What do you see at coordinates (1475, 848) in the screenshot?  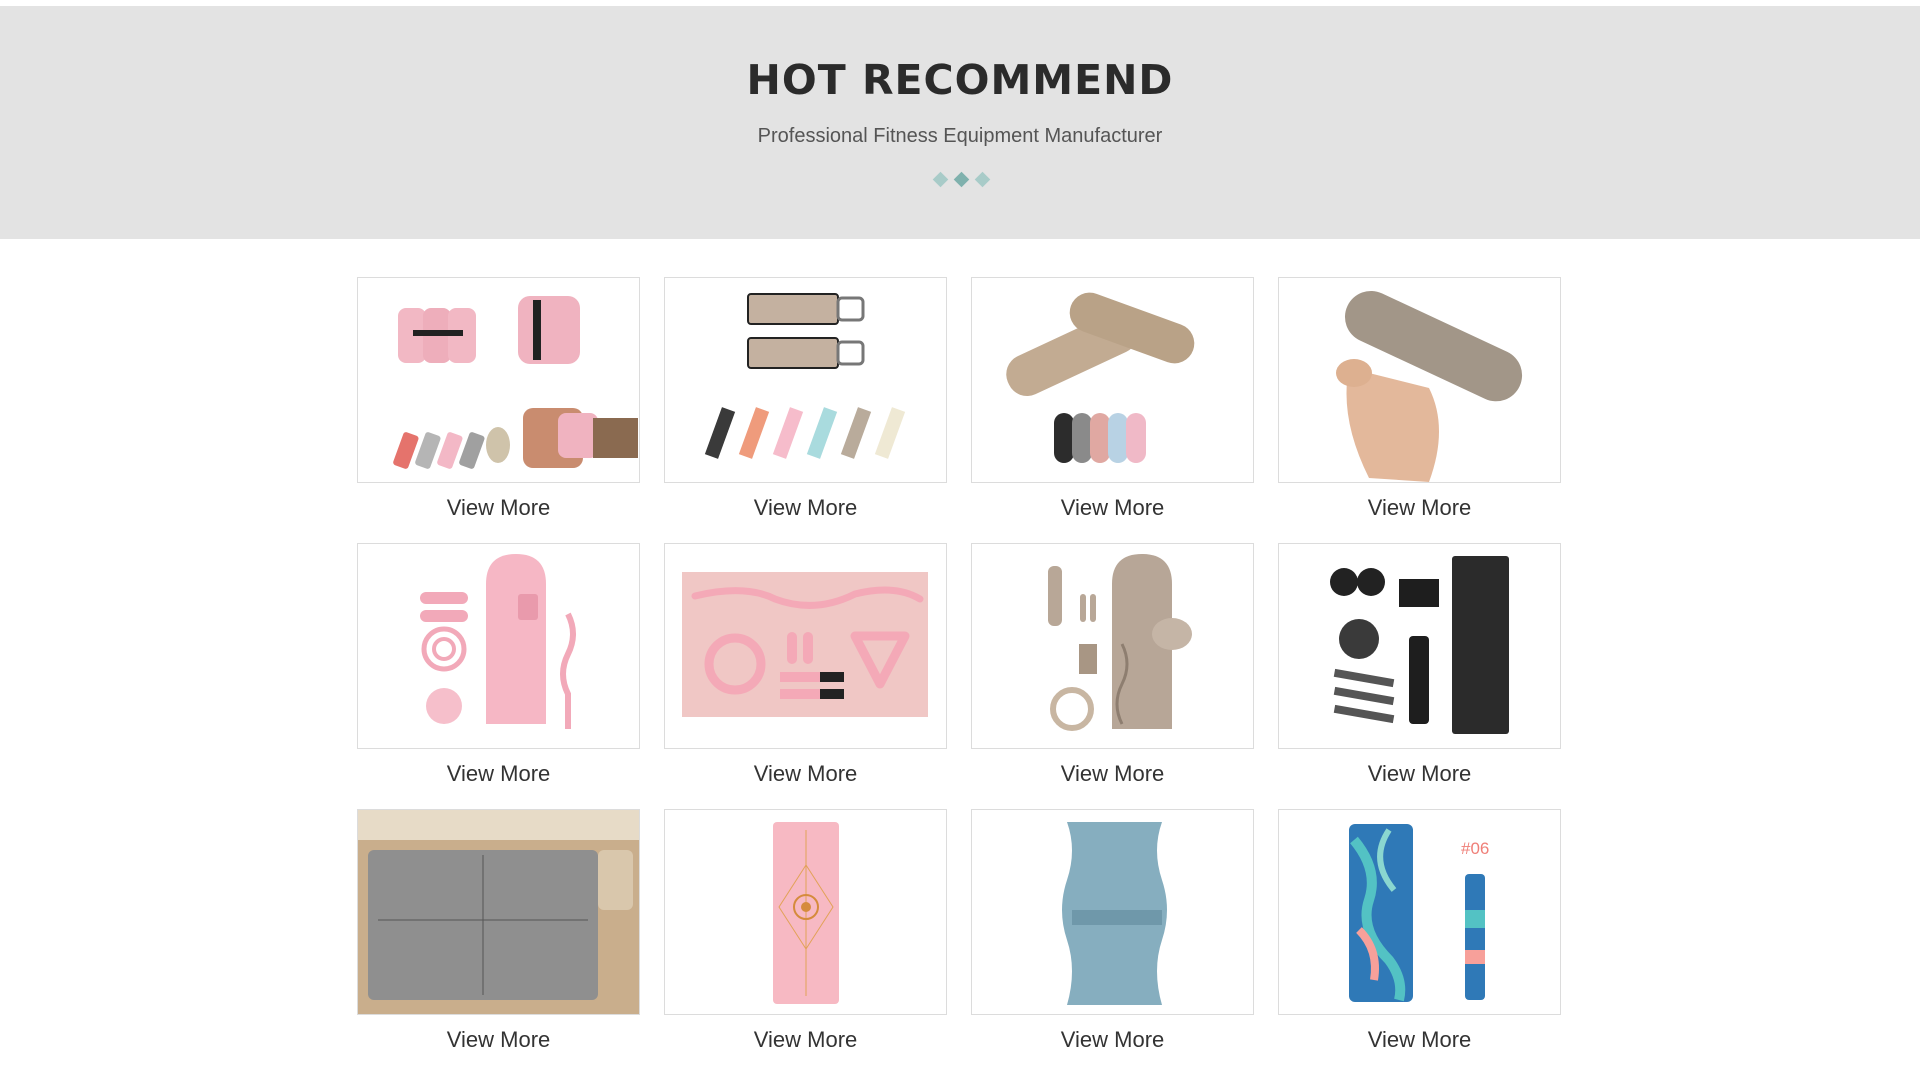 I see `variant-tag: #06` at bounding box center [1475, 848].